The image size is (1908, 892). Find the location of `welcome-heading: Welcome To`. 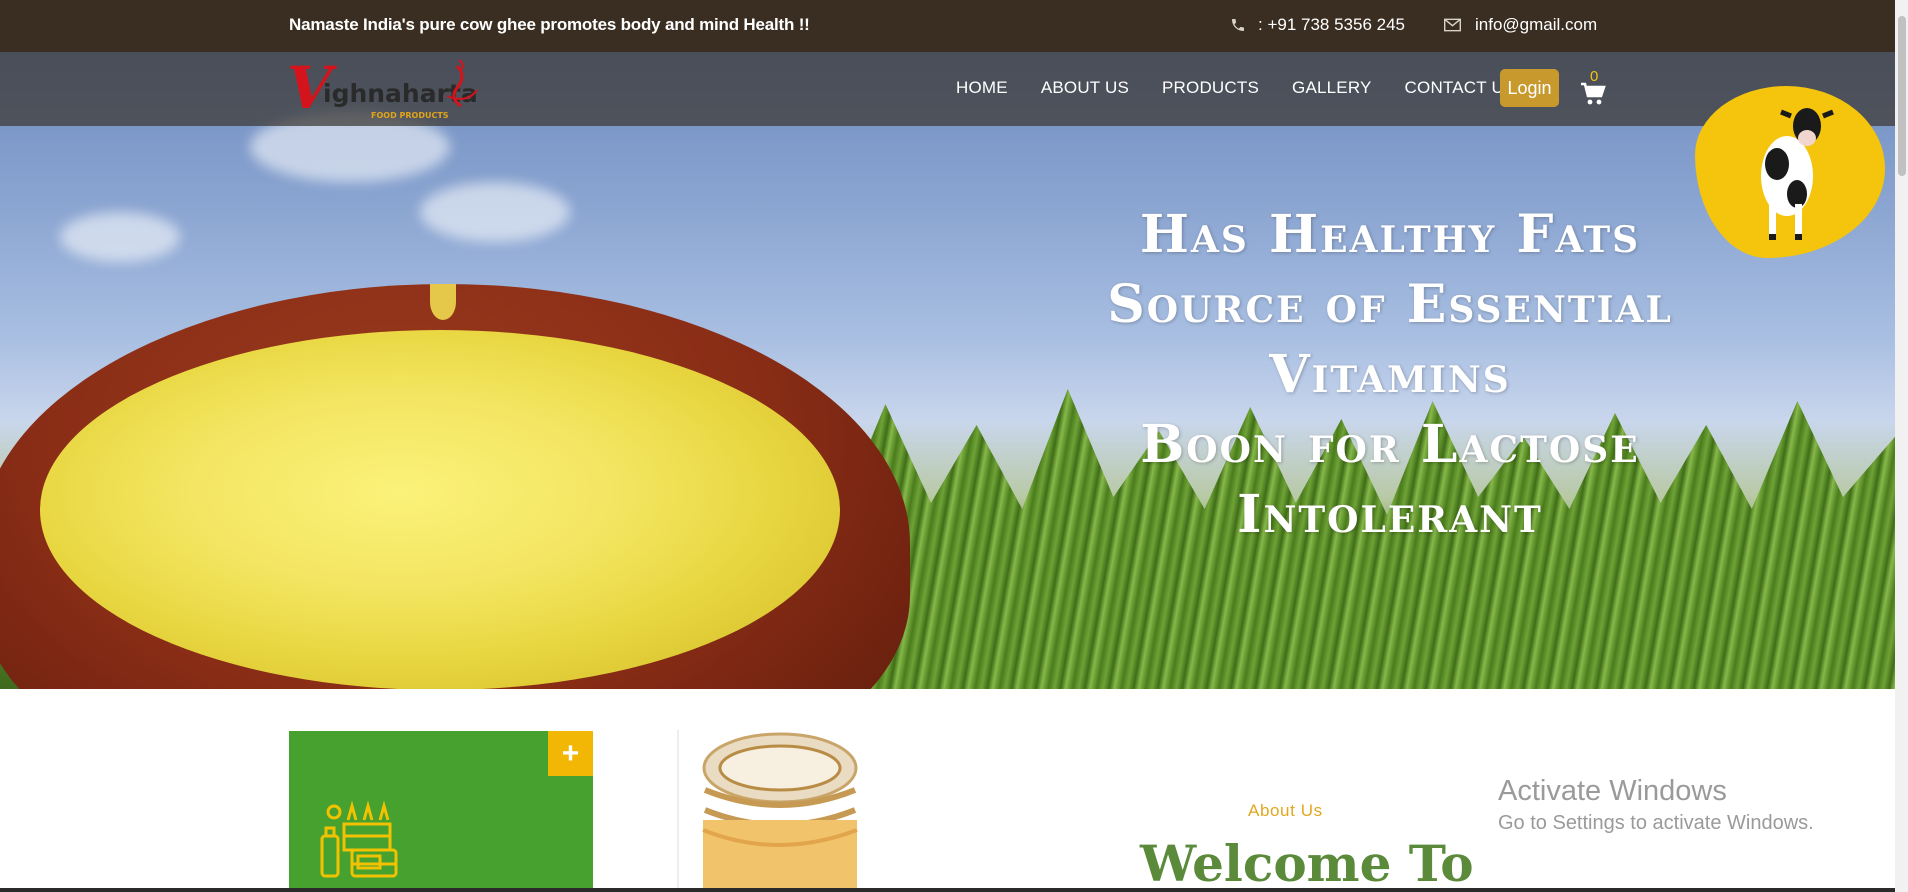

welcome-heading: Welcome To is located at coordinates (1307, 863).